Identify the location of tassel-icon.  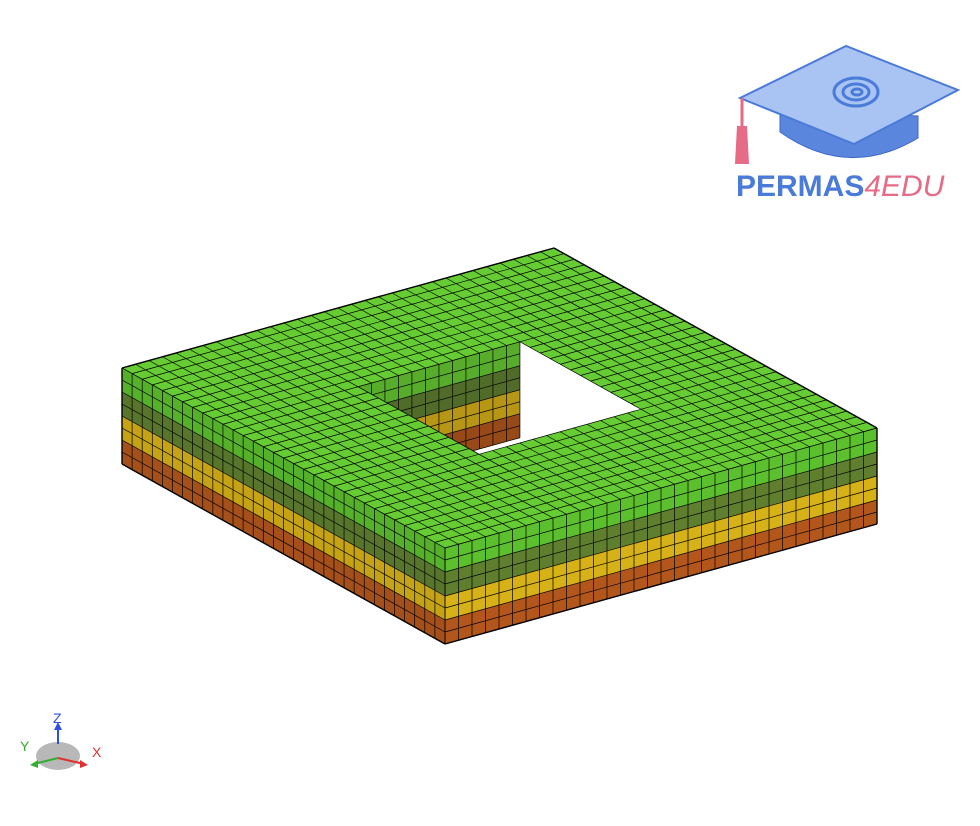
(742, 145).